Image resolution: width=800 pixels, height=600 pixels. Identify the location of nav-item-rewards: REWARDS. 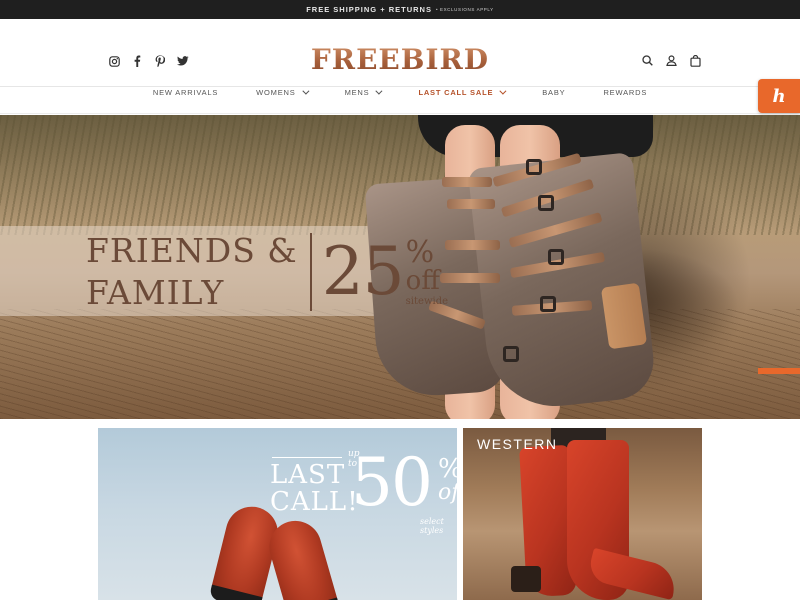
(625, 92).